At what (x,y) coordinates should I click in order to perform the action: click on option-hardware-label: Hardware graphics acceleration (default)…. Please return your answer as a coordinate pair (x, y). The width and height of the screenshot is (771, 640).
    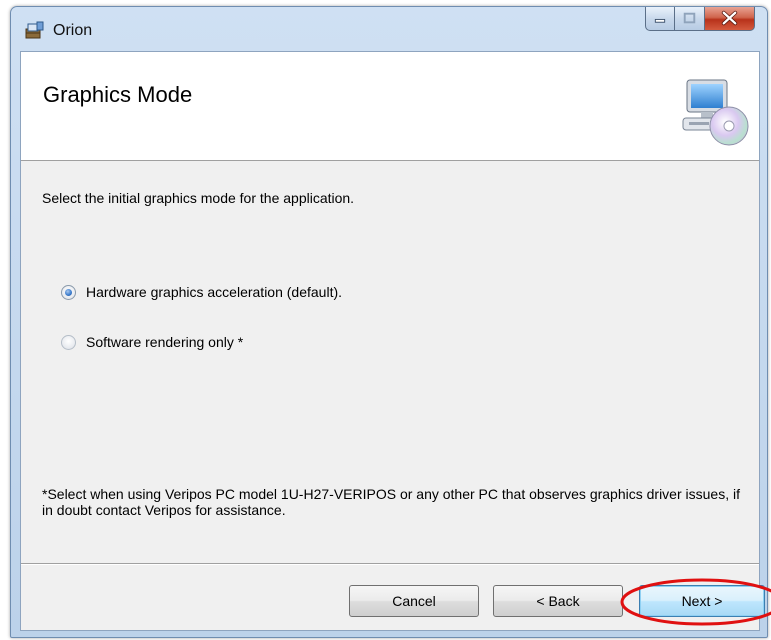
    Looking at the image, I should click on (214, 292).